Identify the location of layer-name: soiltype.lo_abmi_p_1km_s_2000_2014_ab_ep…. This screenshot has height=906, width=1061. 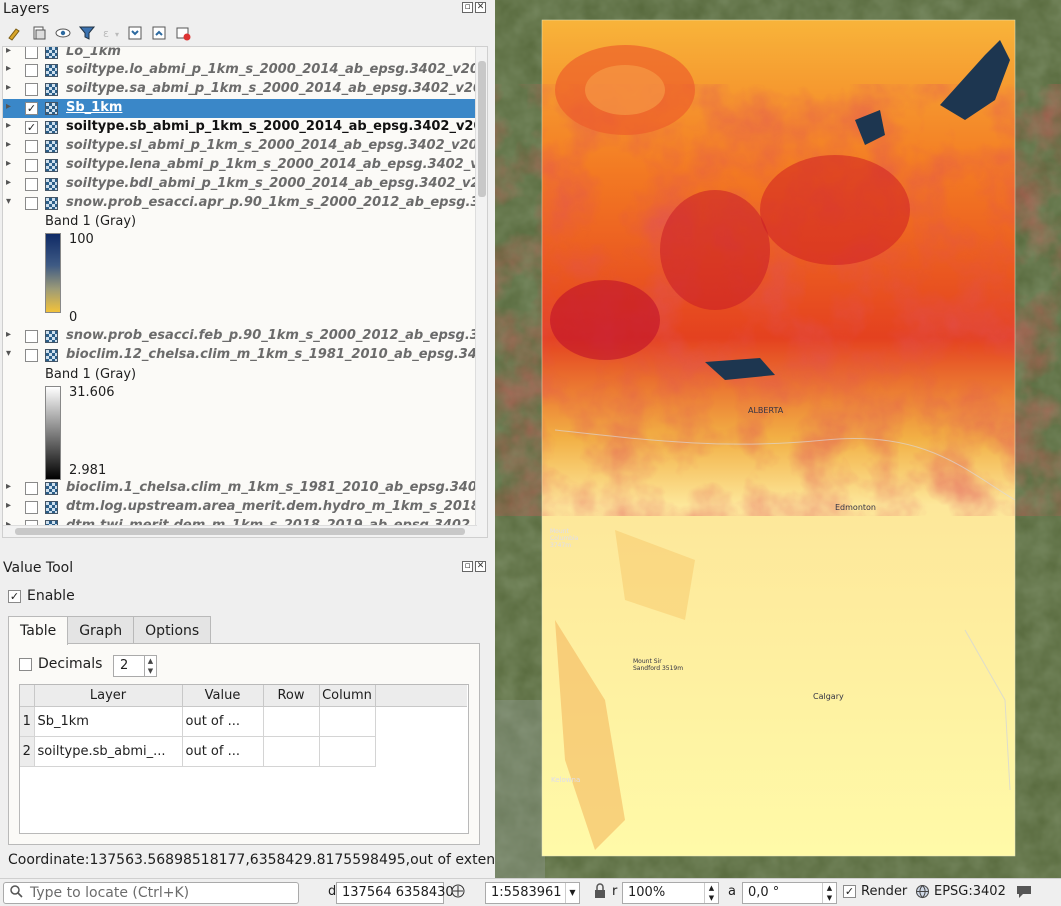
(271, 69).